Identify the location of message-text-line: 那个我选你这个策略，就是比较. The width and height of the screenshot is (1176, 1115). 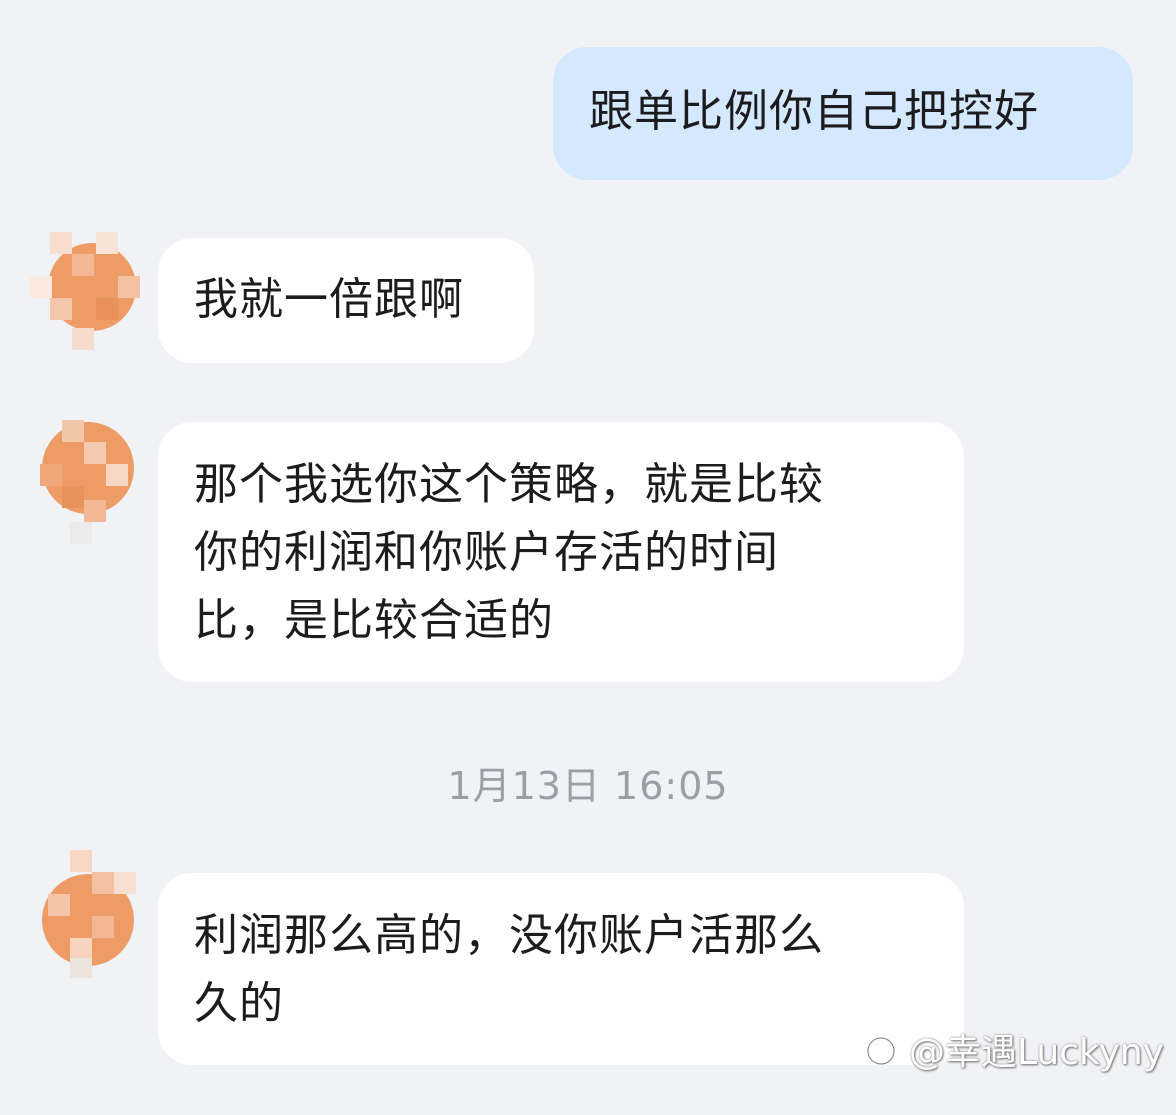
(509, 484).